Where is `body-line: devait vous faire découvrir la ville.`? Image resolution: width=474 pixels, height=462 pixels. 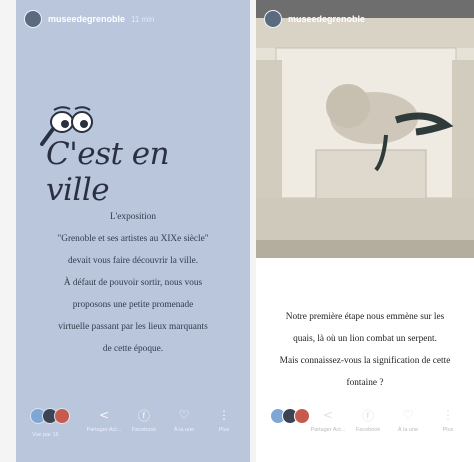
body-line: devait vous faire découvrir la ville. is located at coordinates (133, 261).